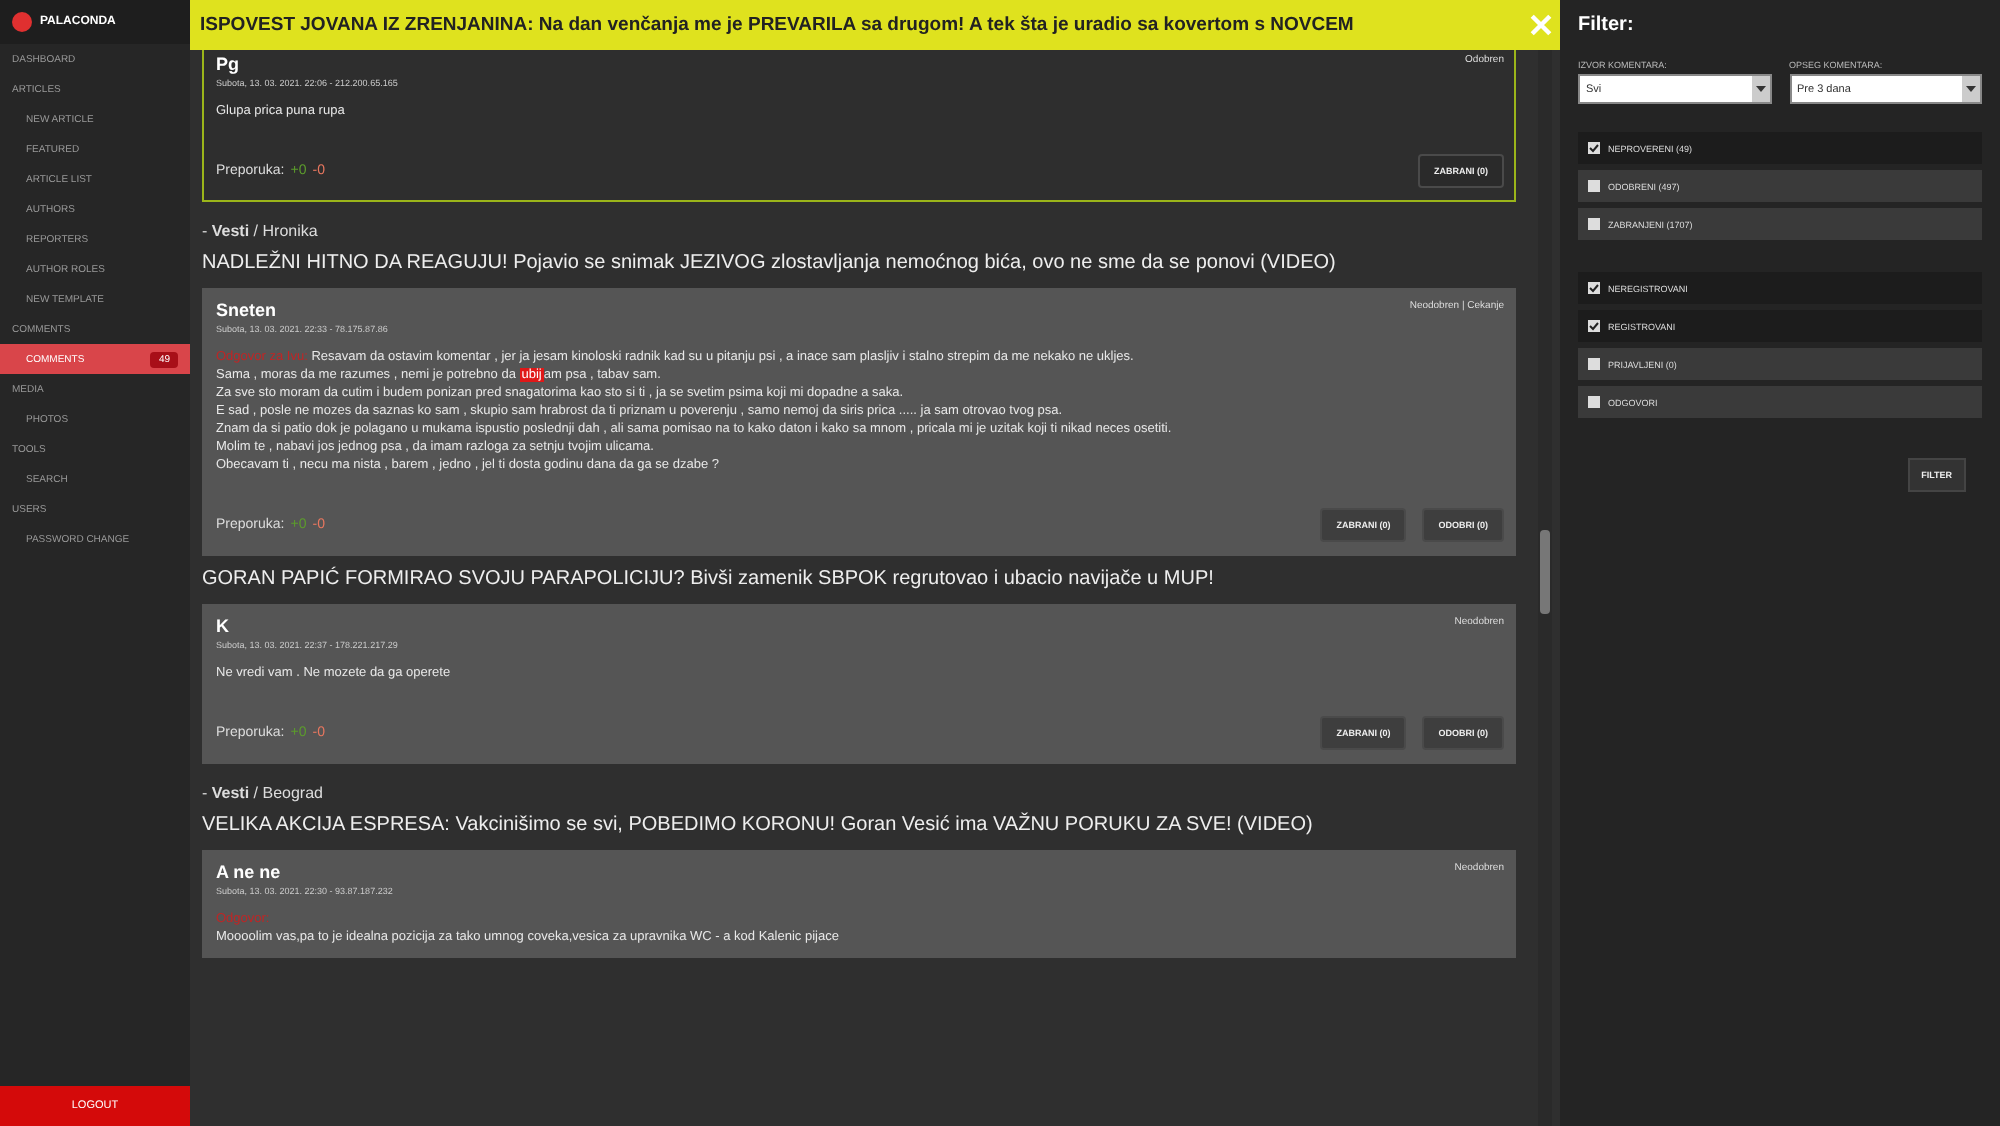  I want to click on close-icon, so click(1541, 25).